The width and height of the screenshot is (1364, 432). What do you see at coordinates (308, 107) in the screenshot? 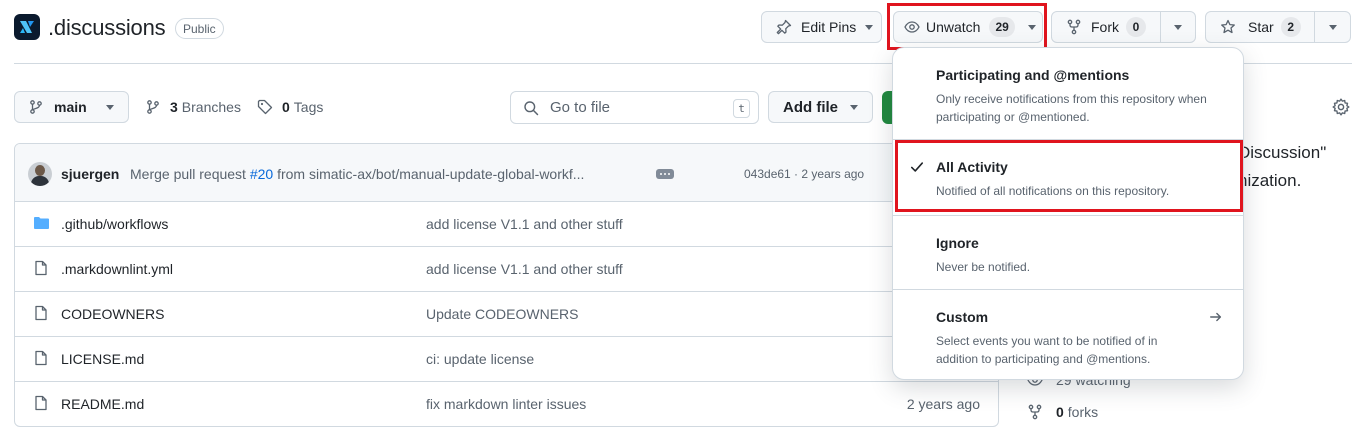
I see `tags-label: Tags` at bounding box center [308, 107].